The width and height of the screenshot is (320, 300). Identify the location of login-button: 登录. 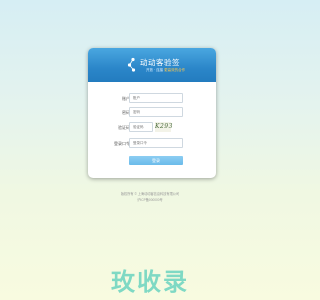
(156, 160).